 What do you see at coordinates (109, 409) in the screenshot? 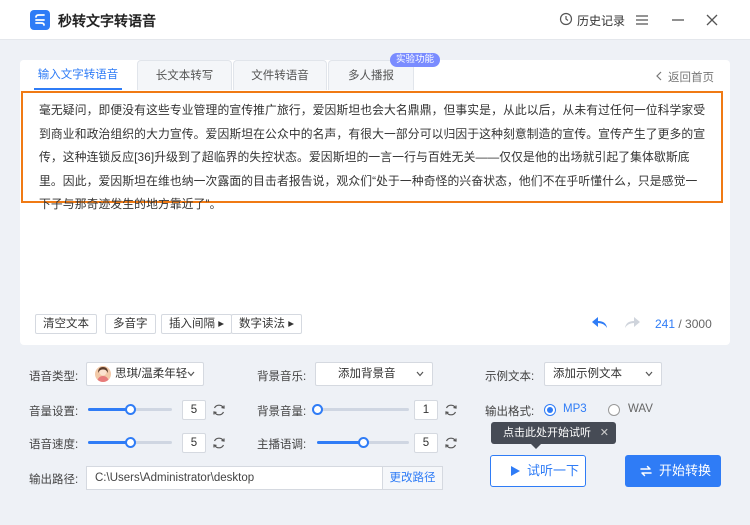
I see `volume-slider-fill` at bounding box center [109, 409].